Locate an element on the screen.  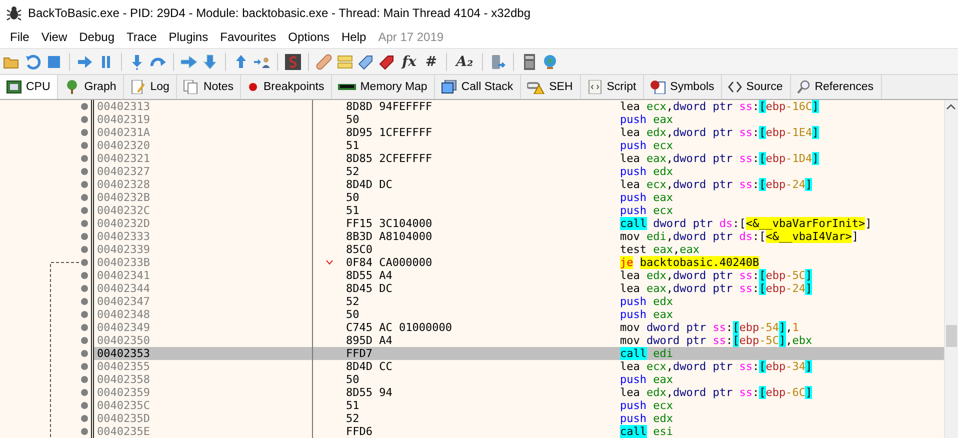
register: edx is located at coordinates (663, 171).